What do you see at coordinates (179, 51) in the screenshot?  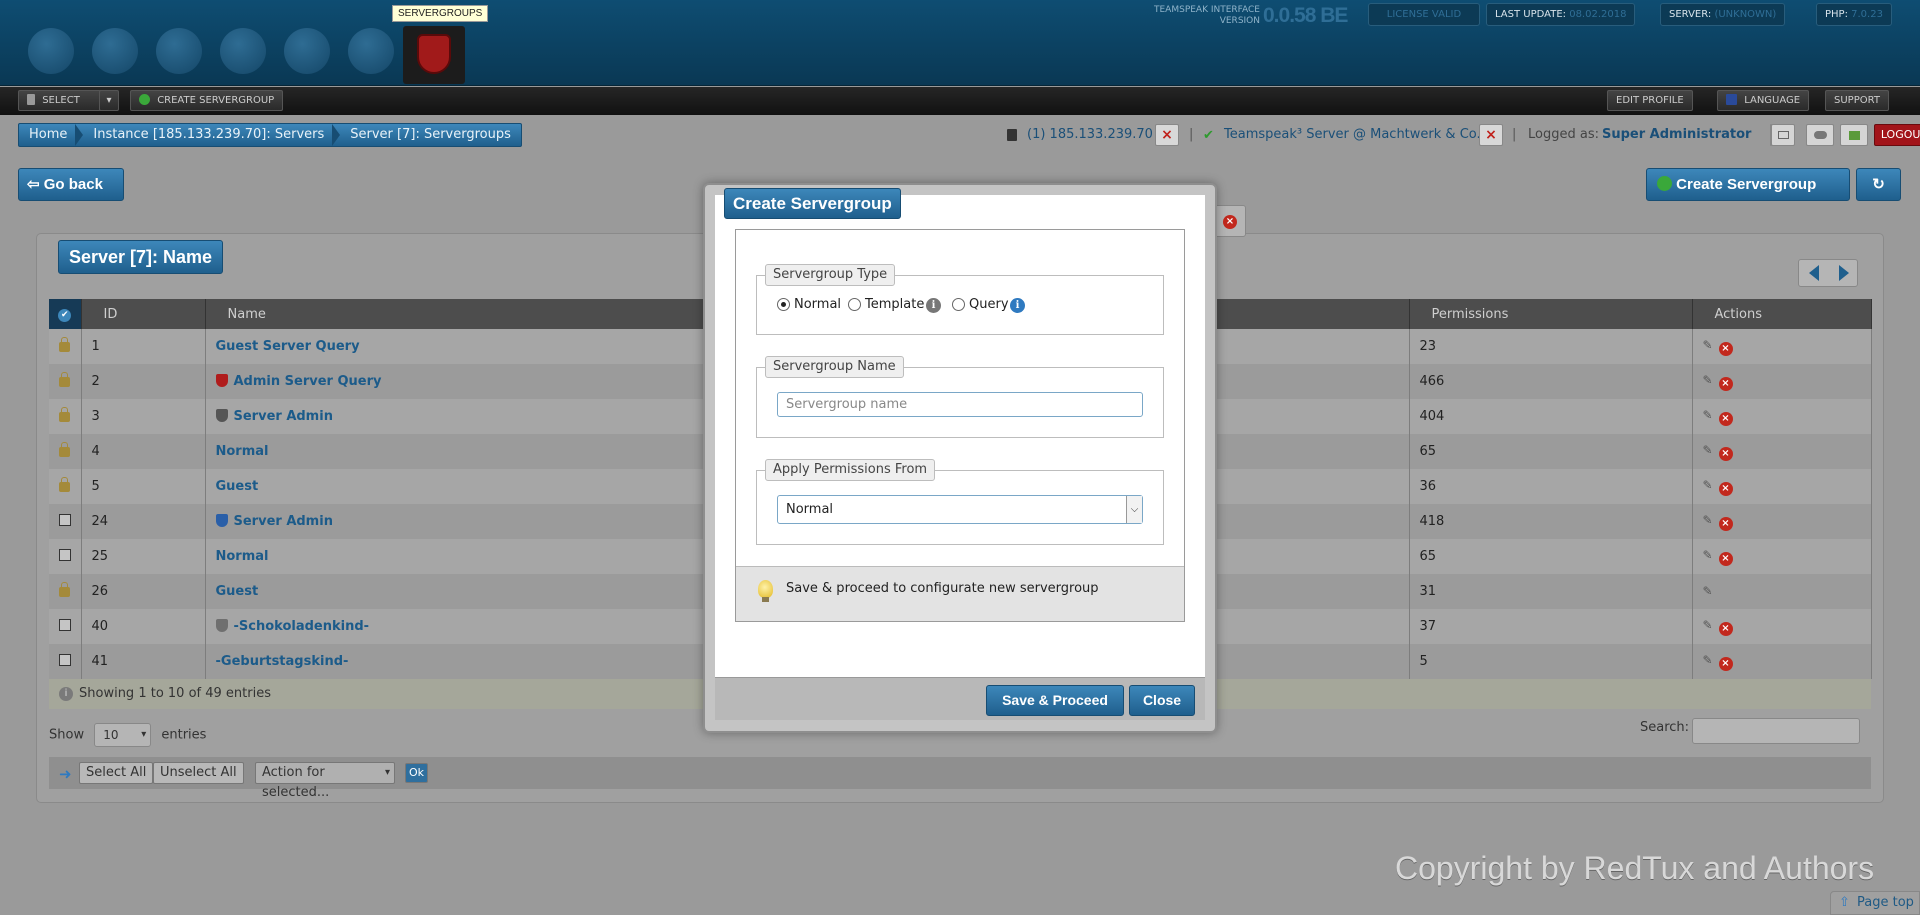 I see `instance-icon` at bounding box center [179, 51].